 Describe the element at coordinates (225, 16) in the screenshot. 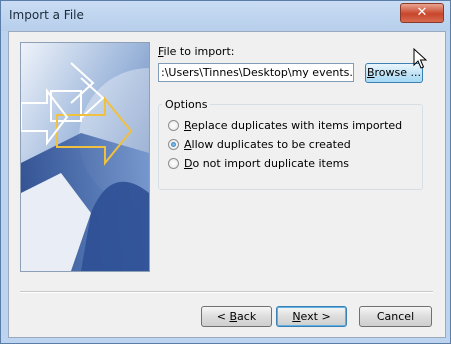

I see `title-bar: Import a File ✕` at that location.